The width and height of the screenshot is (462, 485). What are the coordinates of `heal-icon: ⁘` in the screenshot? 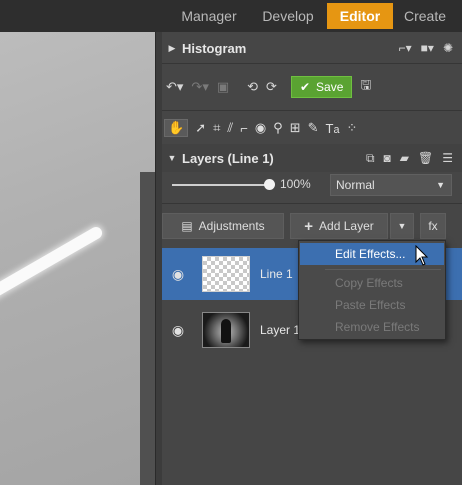 It's located at (352, 128).